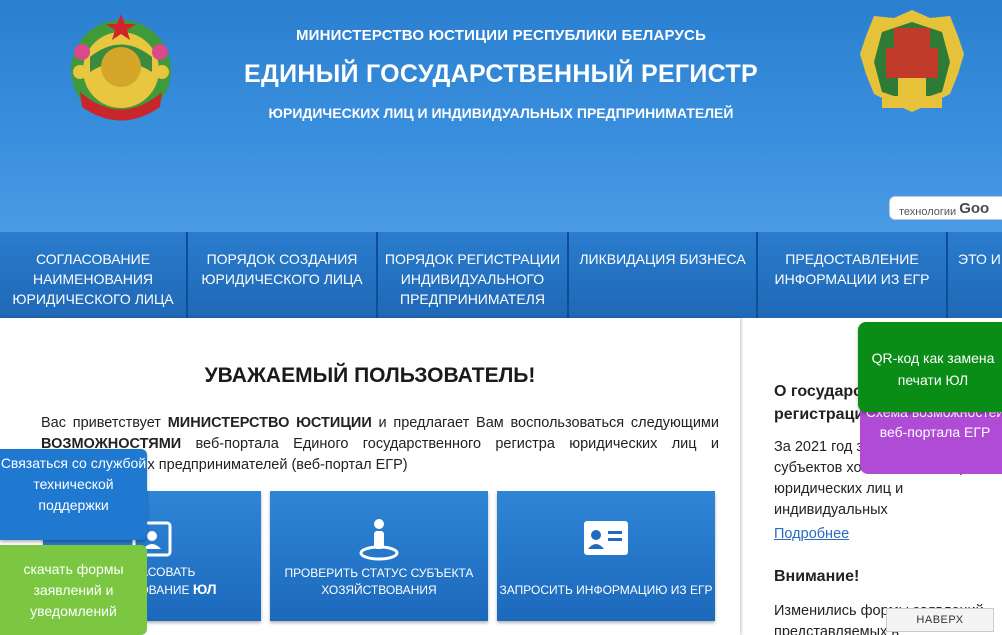  I want to click on intro-ministry: МИНИСТЕРСТВО ЮСТИЦИИ, so click(269, 423).